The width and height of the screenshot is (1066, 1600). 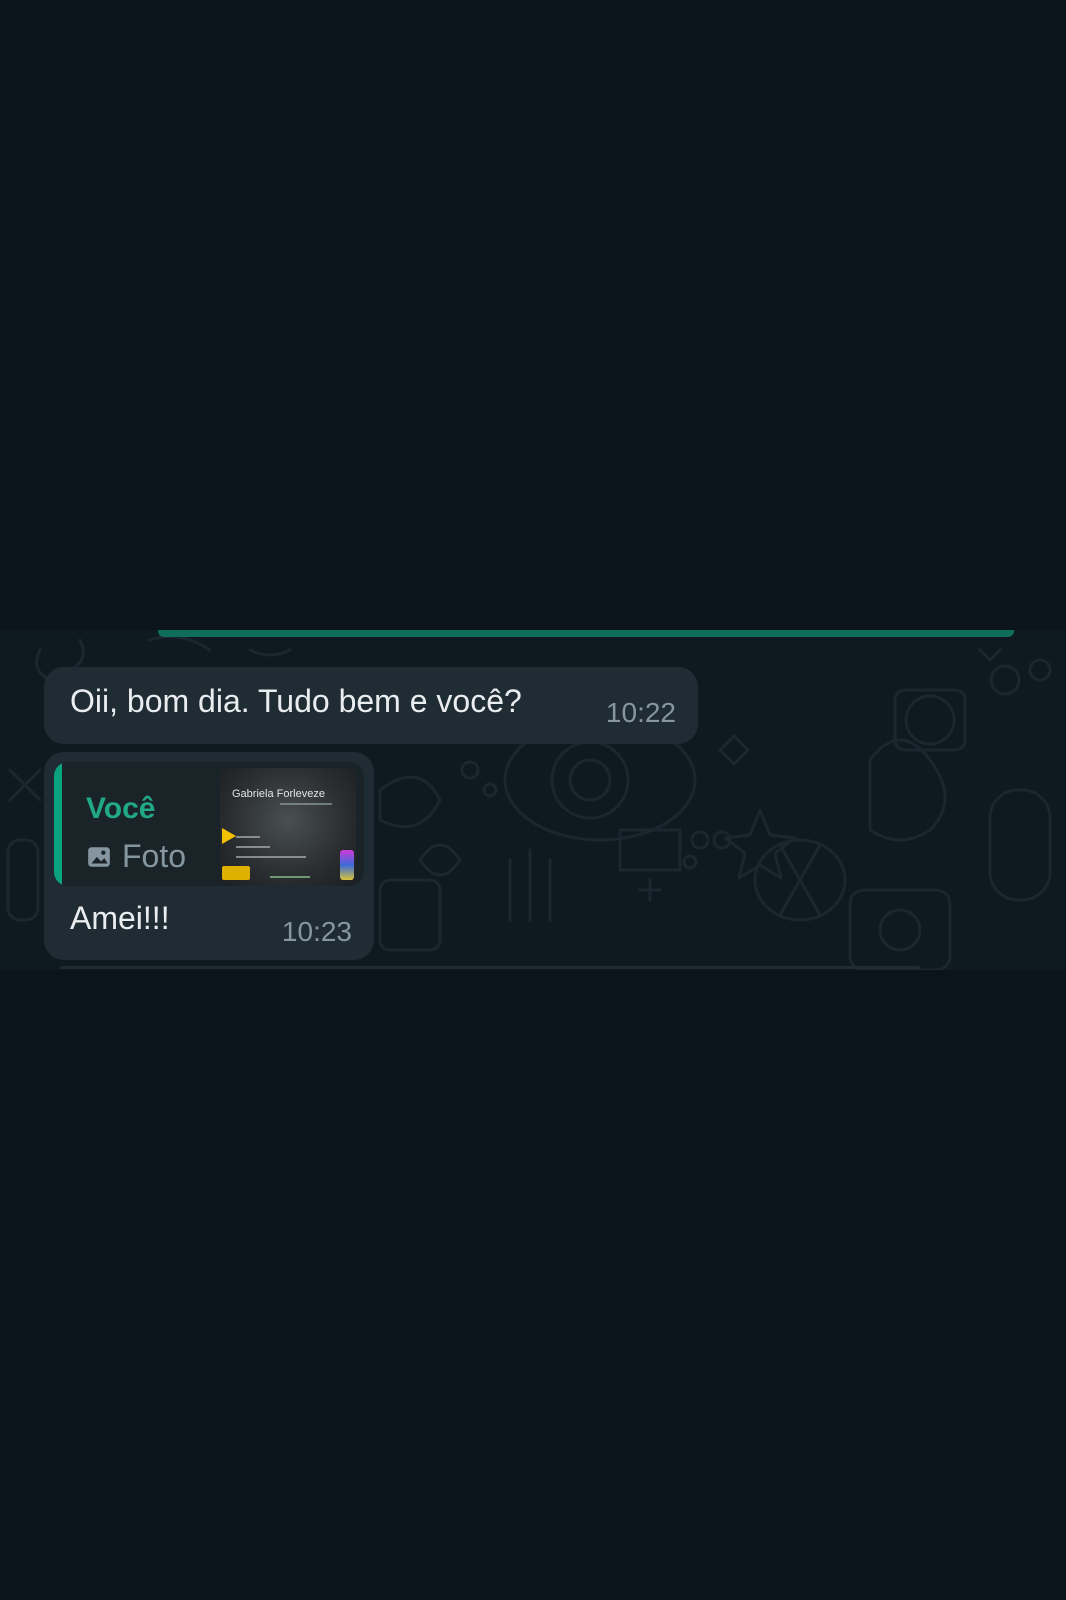 What do you see at coordinates (288, 827) in the screenshot?
I see `quoted-photo-thumbnail: Gabriela Forleveze` at bounding box center [288, 827].